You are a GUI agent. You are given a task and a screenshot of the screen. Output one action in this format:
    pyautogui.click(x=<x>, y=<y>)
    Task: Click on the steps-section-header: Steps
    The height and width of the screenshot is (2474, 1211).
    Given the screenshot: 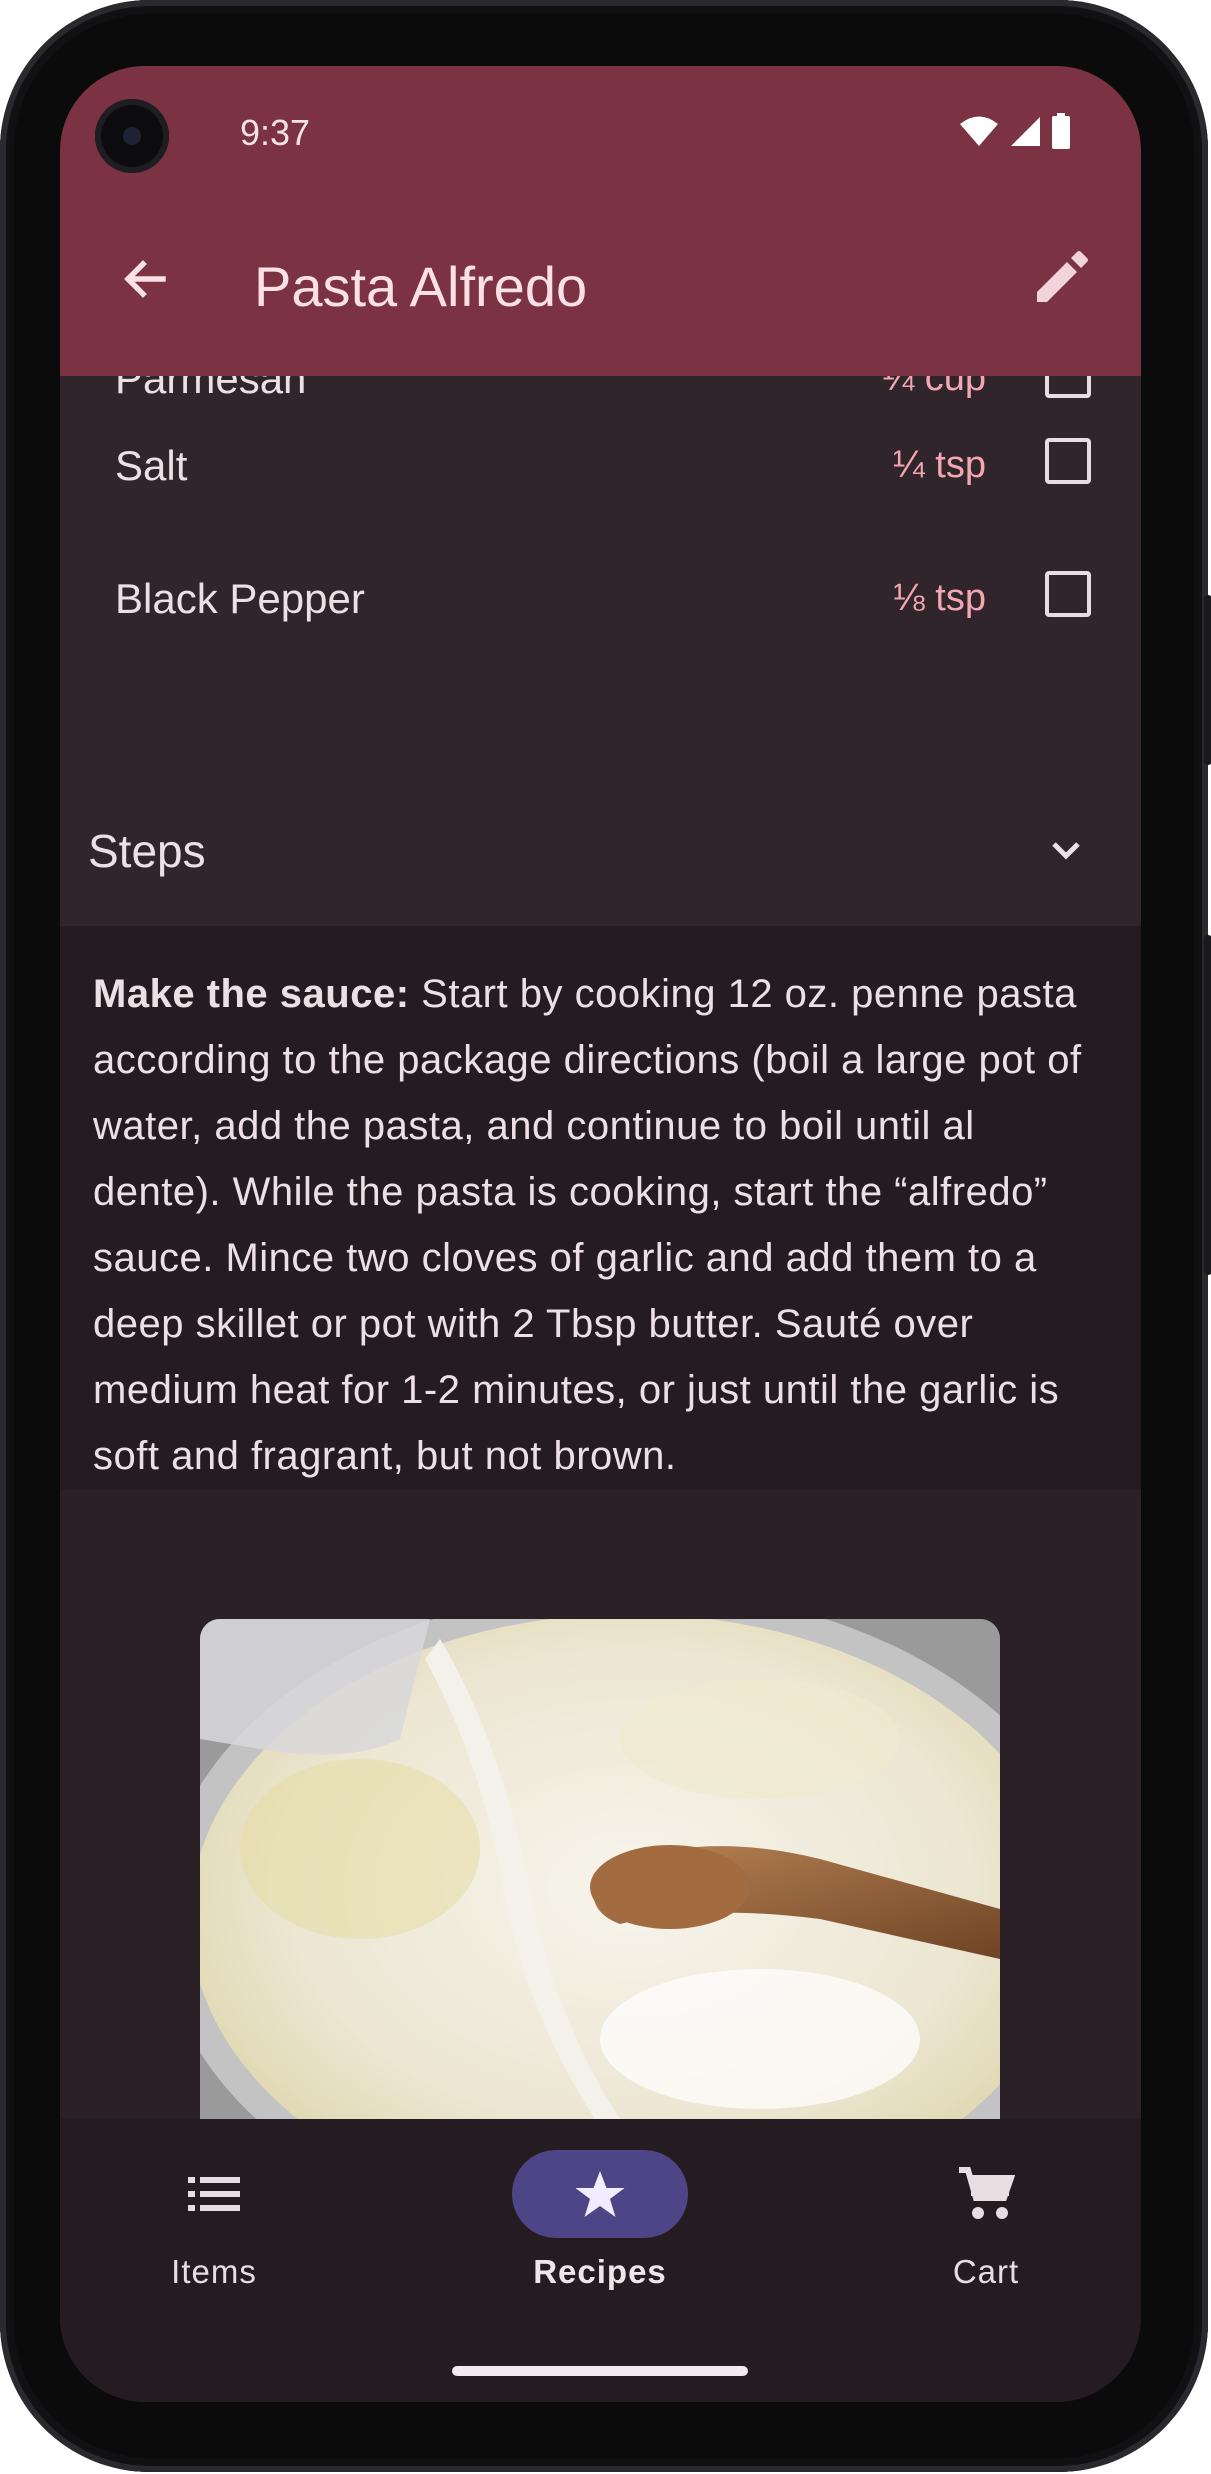 What is the action you would take?
    pyautogui.click(x=600, y=850)
    